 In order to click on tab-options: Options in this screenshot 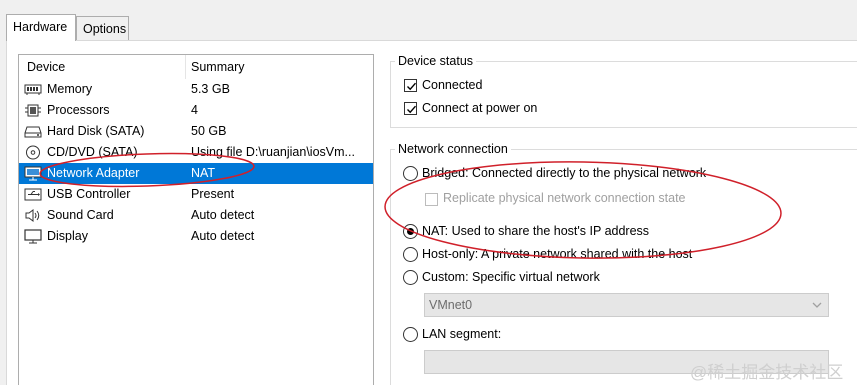, I will do `click(102, 28)`.